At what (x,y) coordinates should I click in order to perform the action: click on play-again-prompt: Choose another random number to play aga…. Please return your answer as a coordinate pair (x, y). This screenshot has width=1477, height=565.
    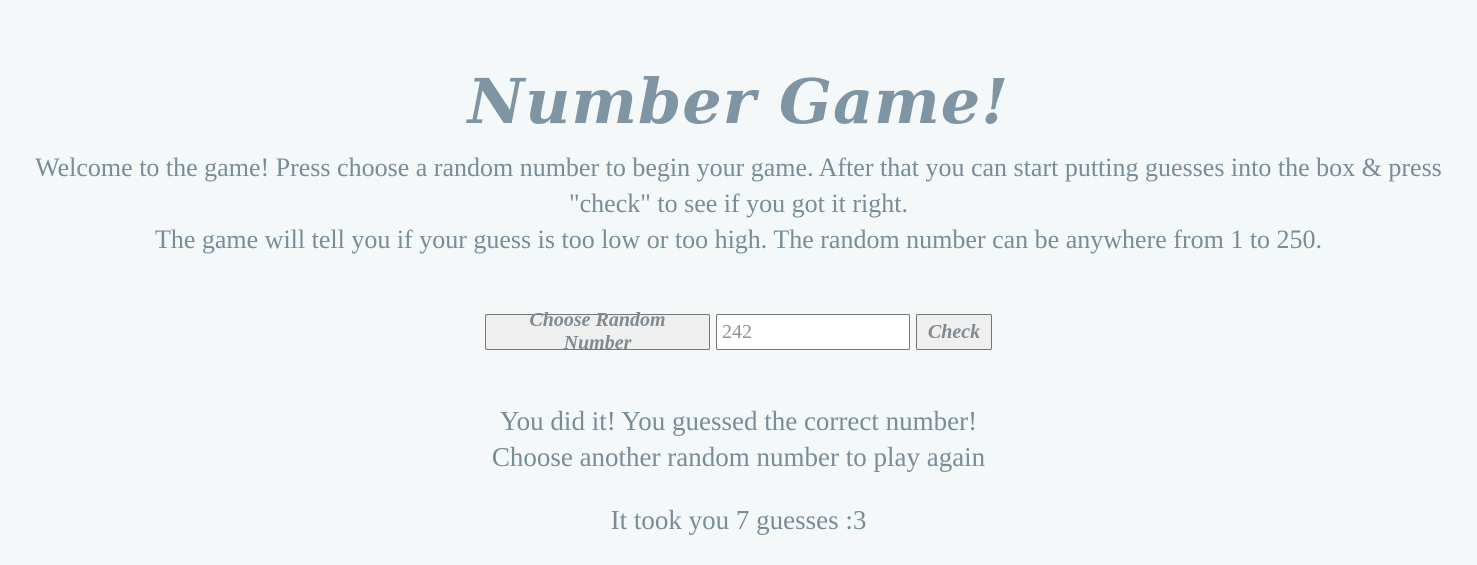
    Looking at the image, I should click on (738, 457).